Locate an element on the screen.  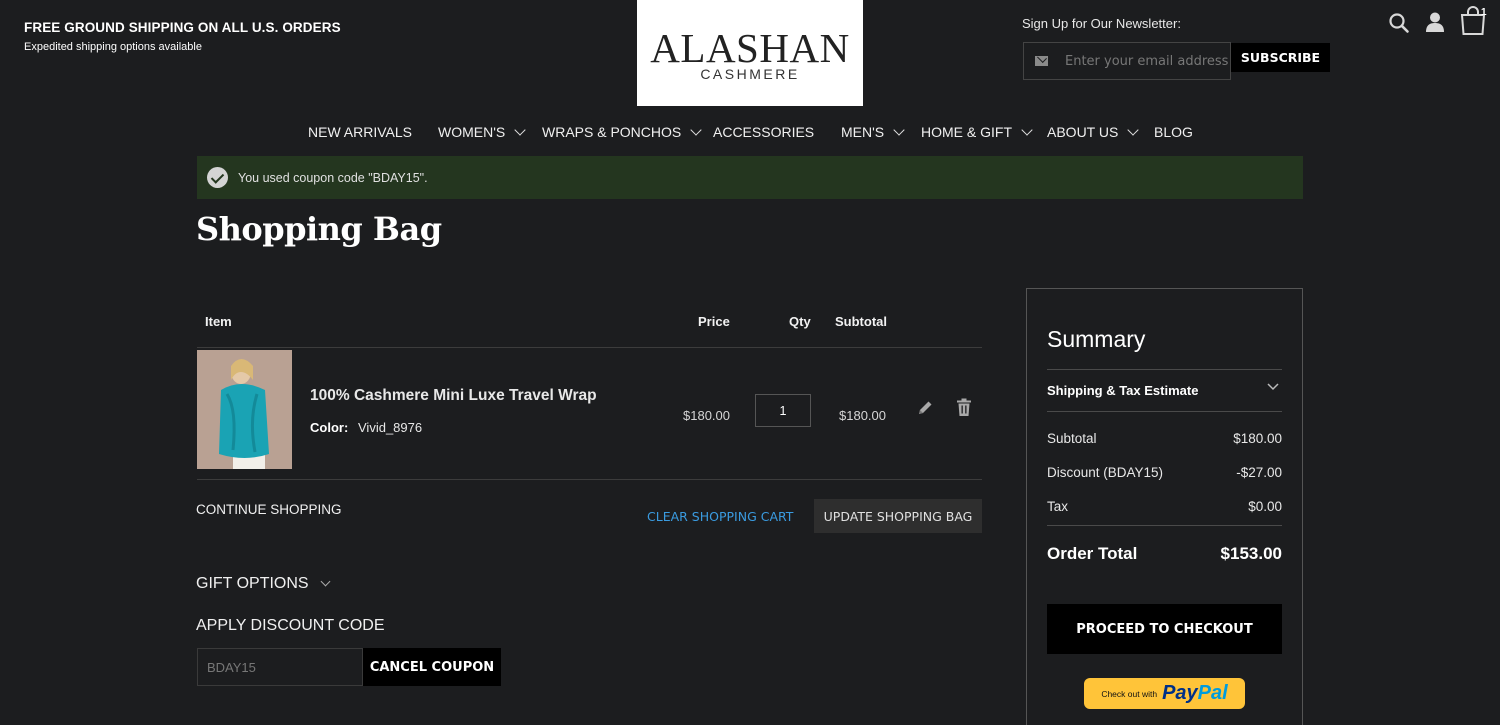
summary-tax-label: Tax is located at coordinates (1058, 506).